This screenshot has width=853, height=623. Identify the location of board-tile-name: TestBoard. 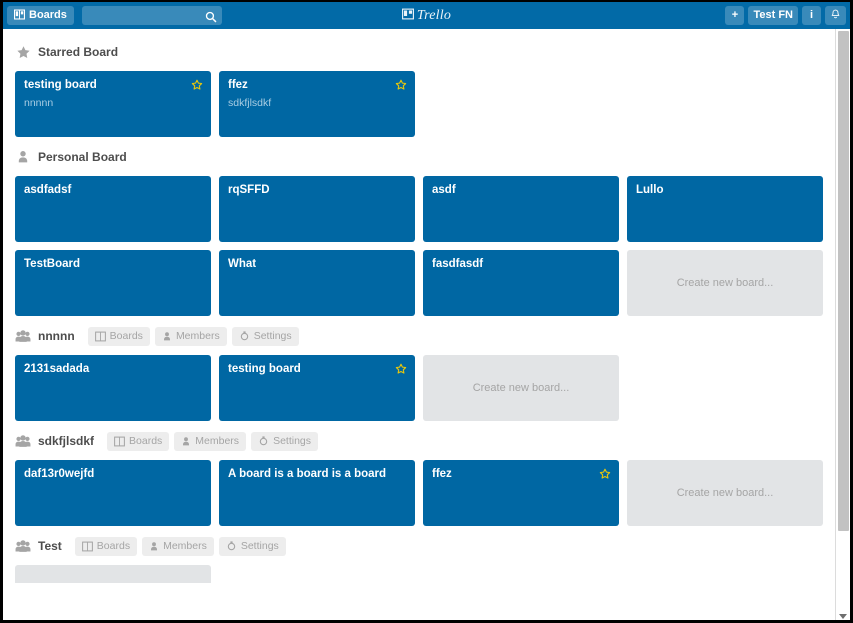
(52, 264).